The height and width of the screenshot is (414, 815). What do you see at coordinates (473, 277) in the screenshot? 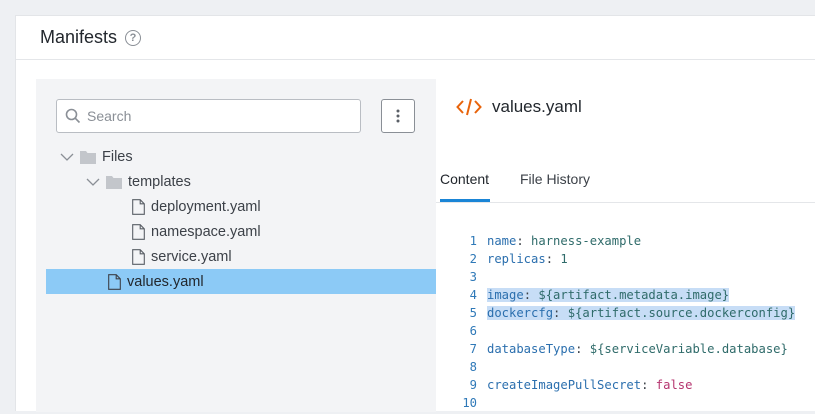
I see `line-number: 3` at bounding box center [473, 277].